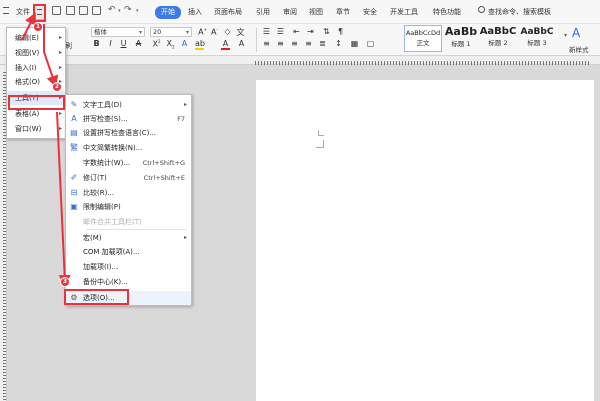 This screenshot has width=600, height=401. What do you see at coordinates (46, 149) in the screenshot?
I see `annotation-arrows` at bounding box center [46, 149].